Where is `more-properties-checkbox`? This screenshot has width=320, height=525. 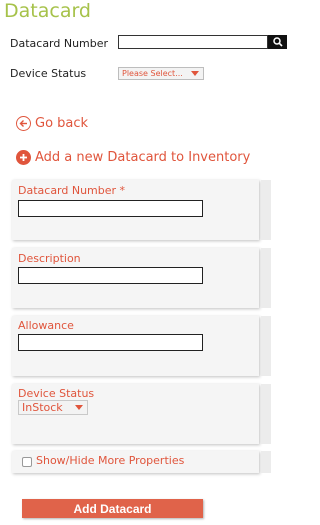 more-properties-checkbox is located at coordinates (27, 462).